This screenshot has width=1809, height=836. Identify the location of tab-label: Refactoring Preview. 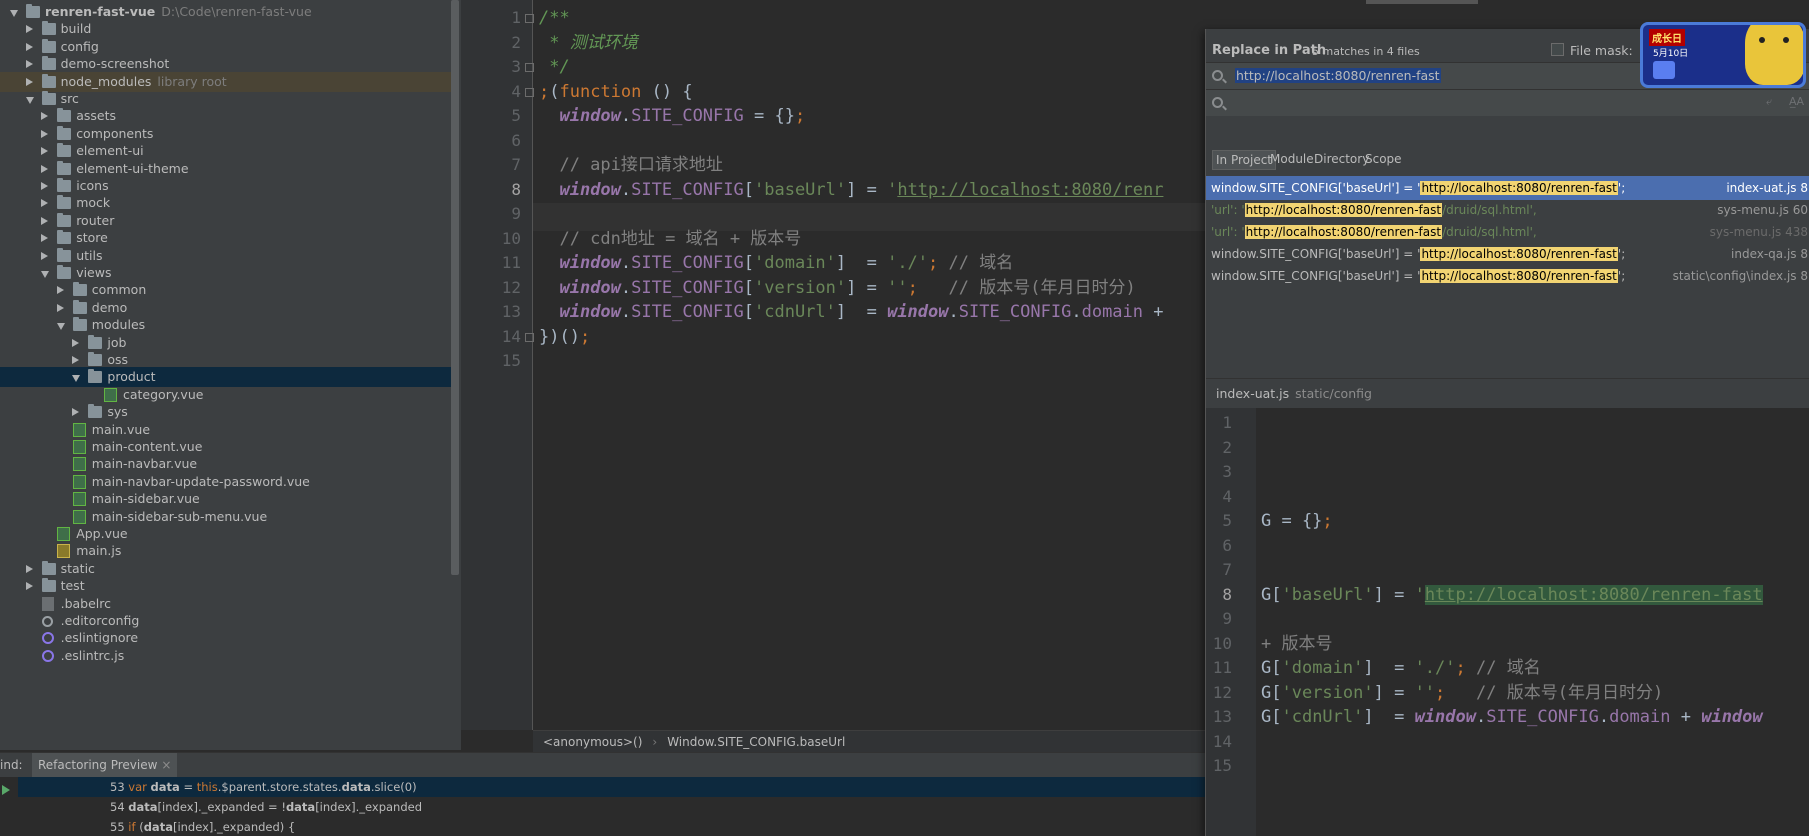
(98, 765).